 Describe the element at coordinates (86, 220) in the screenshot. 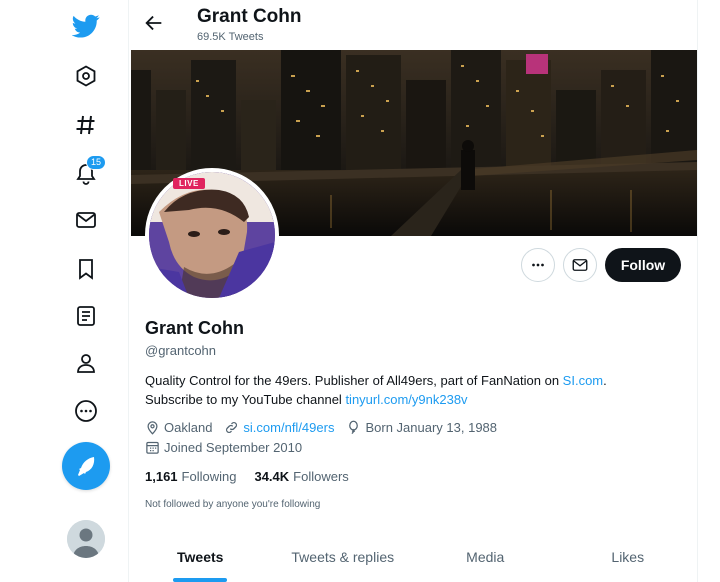

I see `messages-mail-icon` at that location.